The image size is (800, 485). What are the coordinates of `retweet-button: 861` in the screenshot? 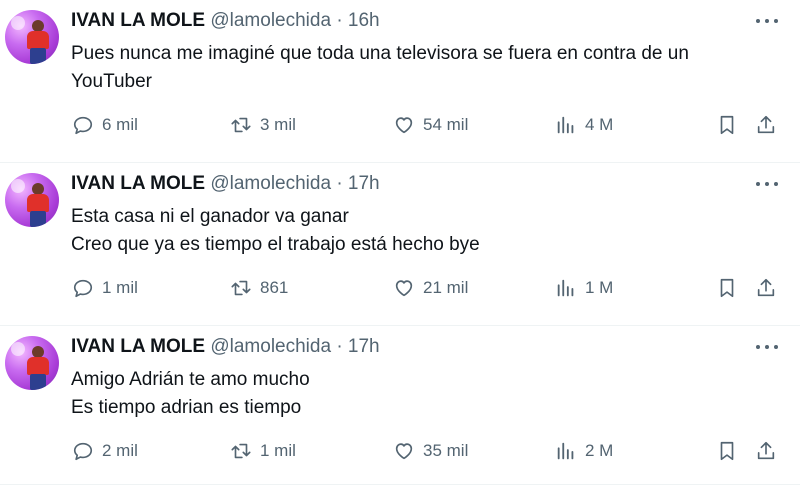 It's located at (259, 288).